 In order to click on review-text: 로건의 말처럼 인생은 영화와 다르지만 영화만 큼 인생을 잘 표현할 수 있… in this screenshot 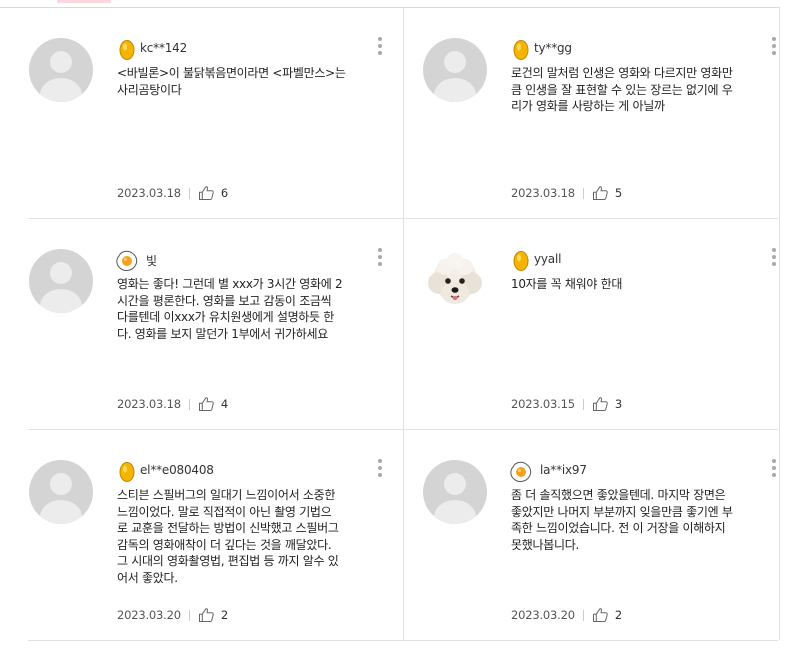, I will do `click(622, 89)`.